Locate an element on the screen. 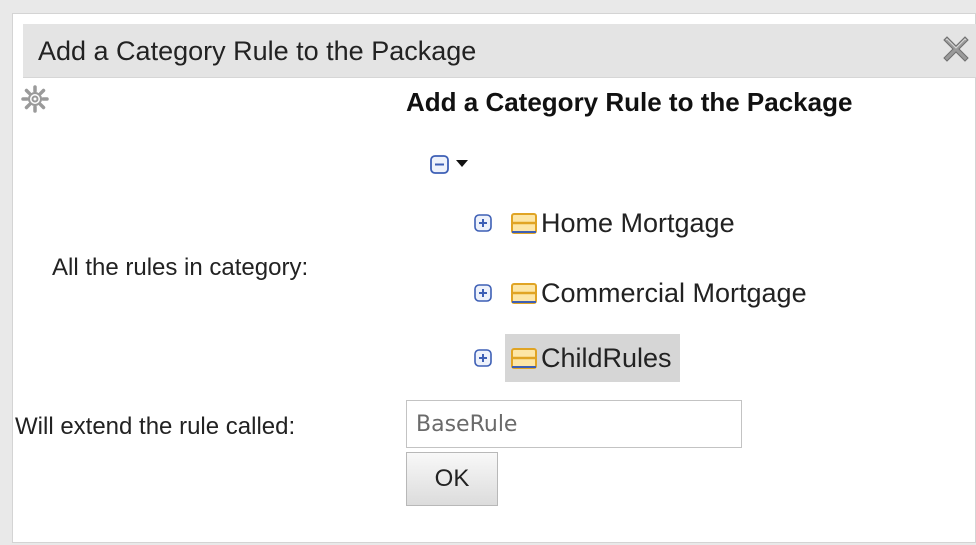  tree-item-childrules: ChildRules is located at coordinates (576, 358).